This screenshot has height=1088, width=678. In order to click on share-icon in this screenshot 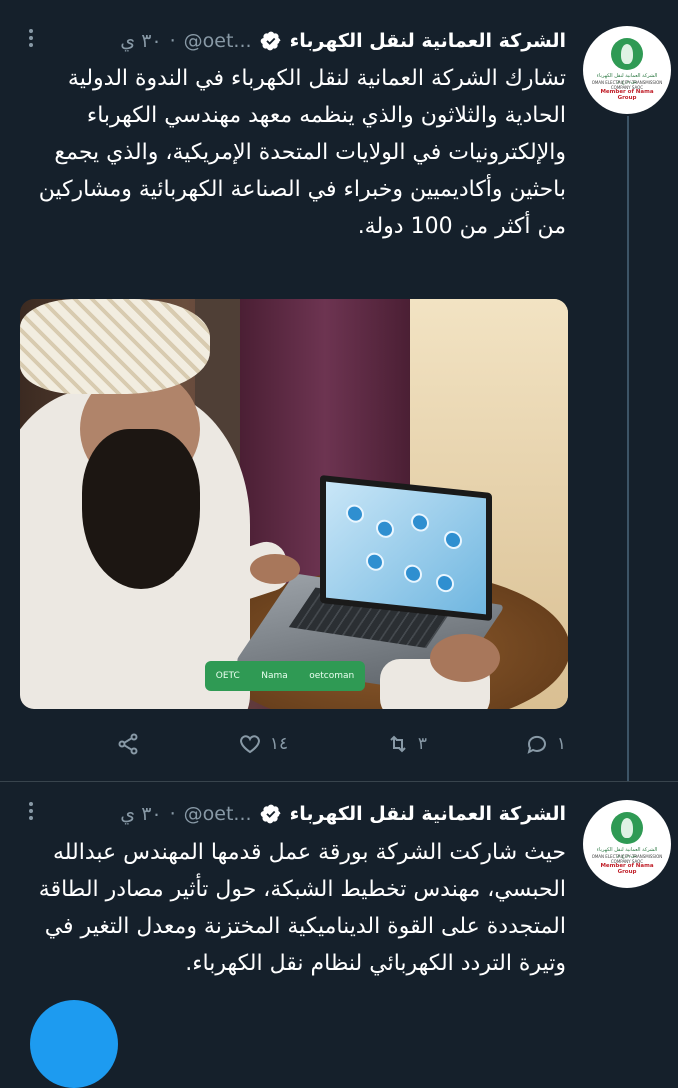, I will do `click(128, 744)`.